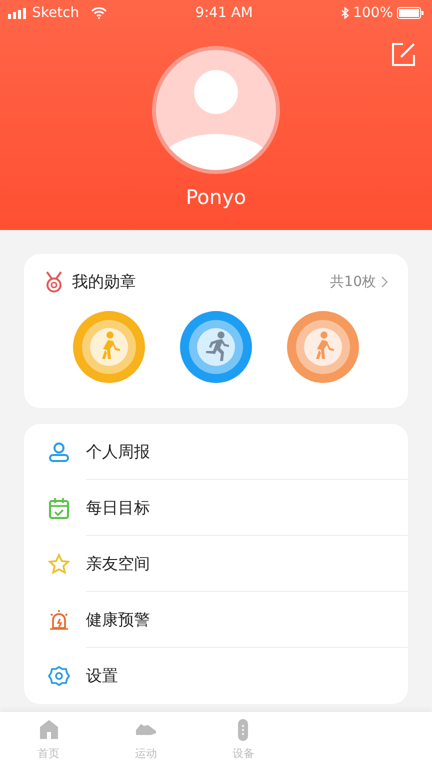 The height and width of the screenshot is (768, 432). Describe the element at coordinates (104, 282) in the screenshot. I see `section-title: 我的勋章` at that location.